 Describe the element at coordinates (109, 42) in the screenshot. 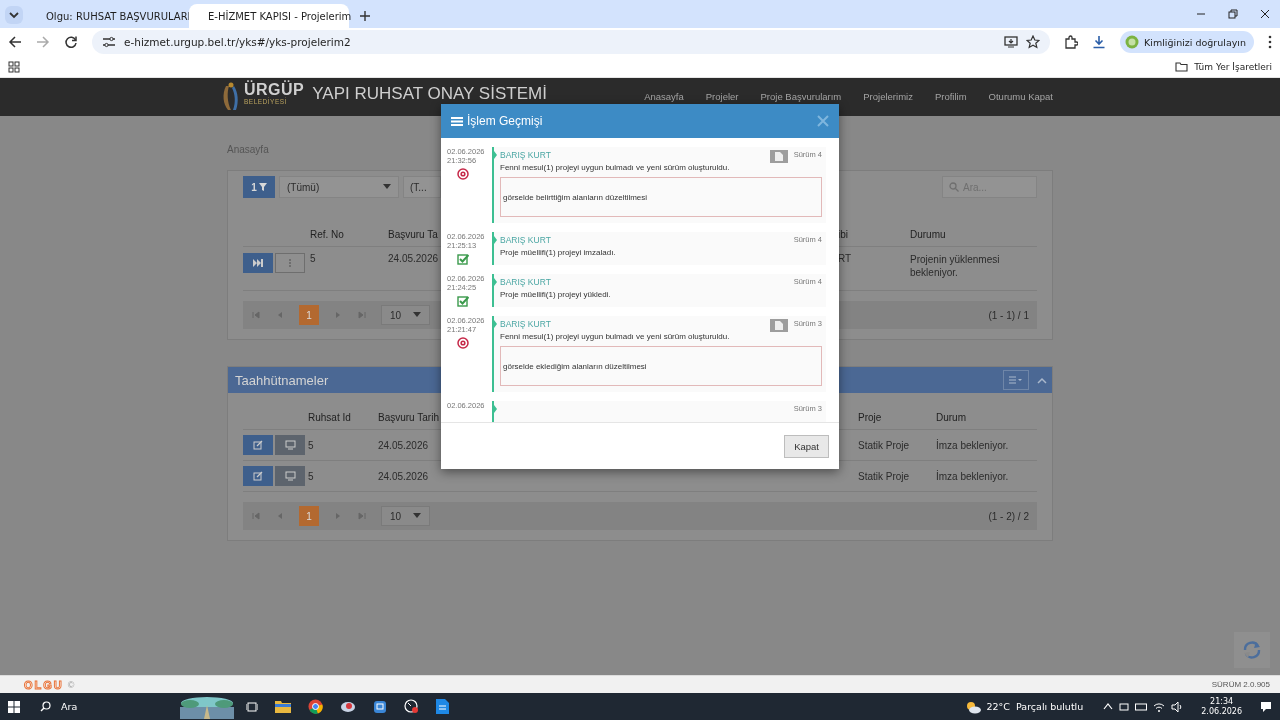

I see `site-settings-icon` at that location.